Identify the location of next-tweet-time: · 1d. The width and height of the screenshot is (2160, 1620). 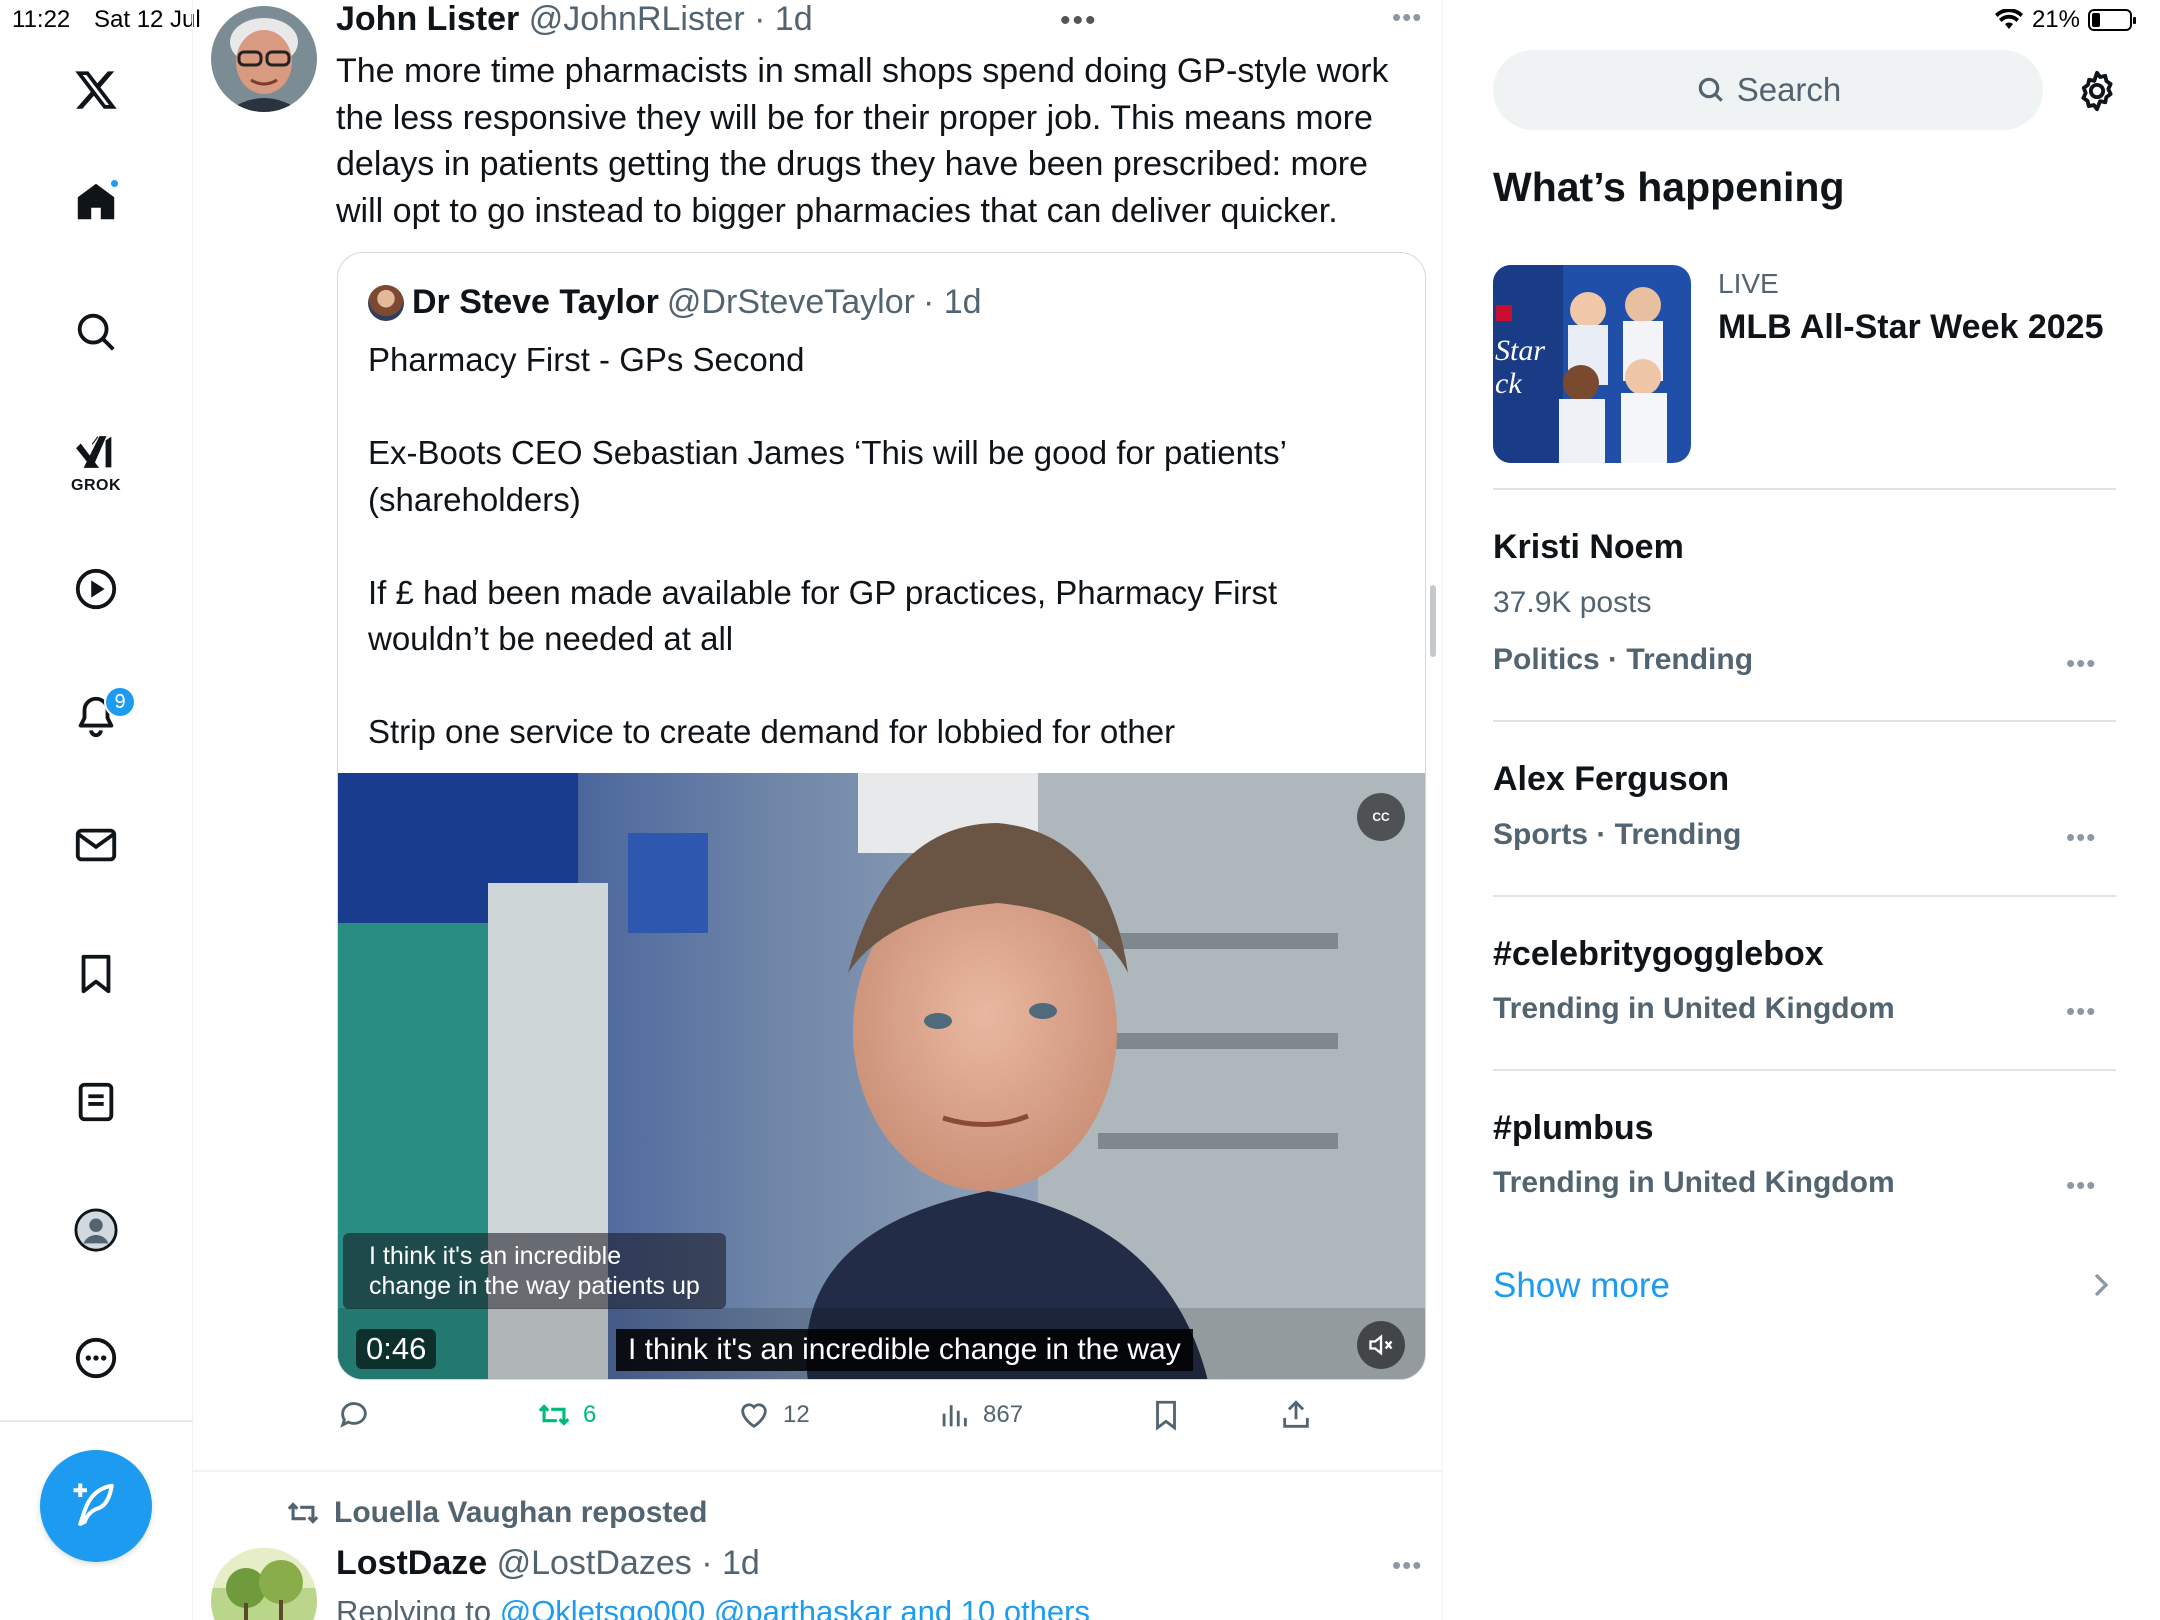
(730, 1563).